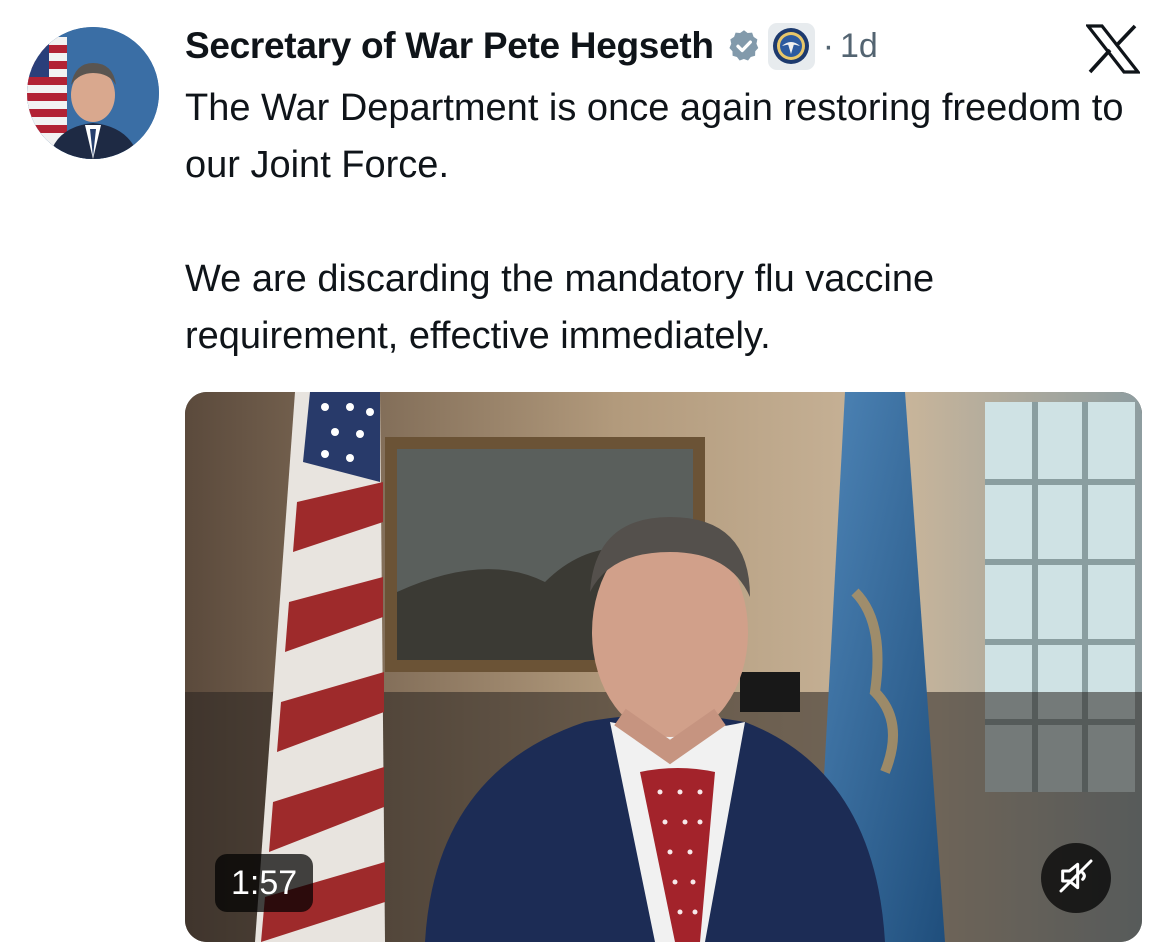 This screenshot has height=945, width=1170. I want to click on post-header: Secretary of War Pete Hegseth · 1d, so click(531, 46).